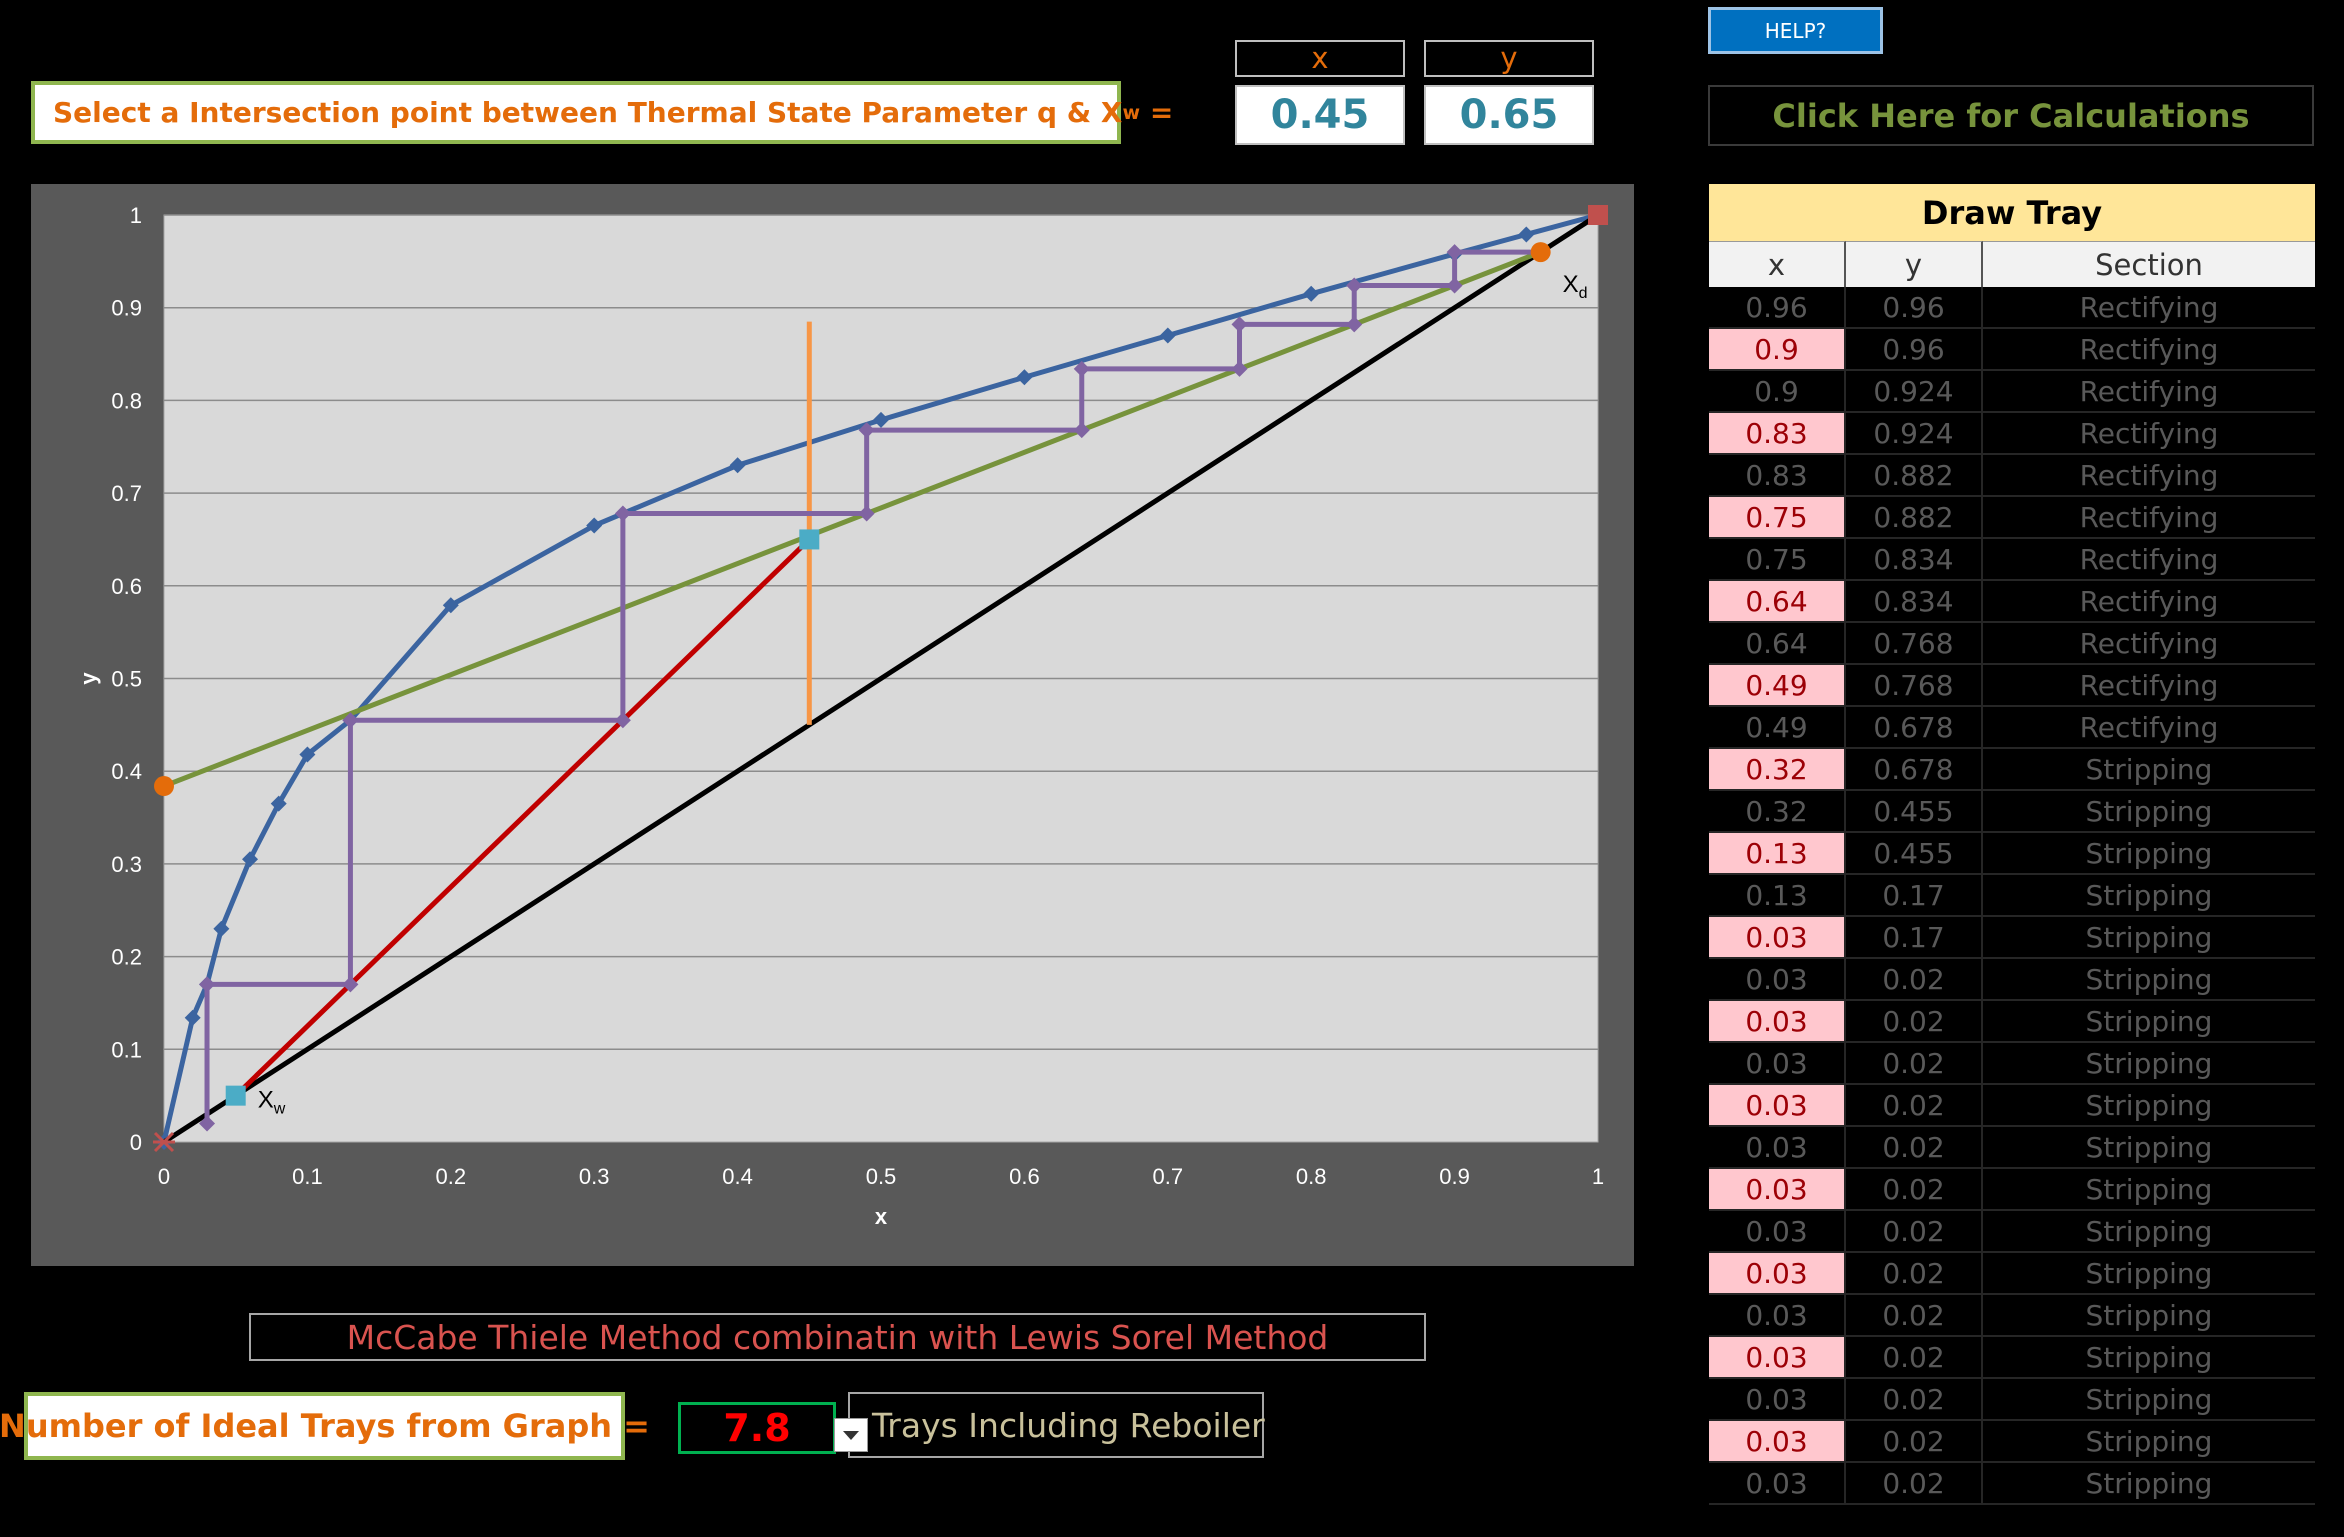 Image resolution: width=2344 pixels, height=1537 pixels. Describe the element at coordinates (2011, 115) in the screenshot. I see `calculations-button: Click Here for Calculations` at that location.